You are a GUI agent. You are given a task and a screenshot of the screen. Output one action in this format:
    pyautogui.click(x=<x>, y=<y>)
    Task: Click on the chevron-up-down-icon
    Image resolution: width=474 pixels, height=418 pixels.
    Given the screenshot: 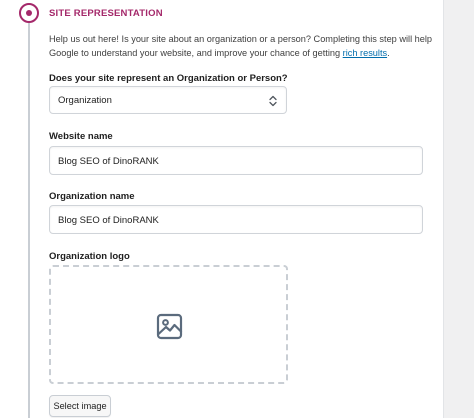 What is the action you would take?
    pyautogui.click(x=273, y=101)
    